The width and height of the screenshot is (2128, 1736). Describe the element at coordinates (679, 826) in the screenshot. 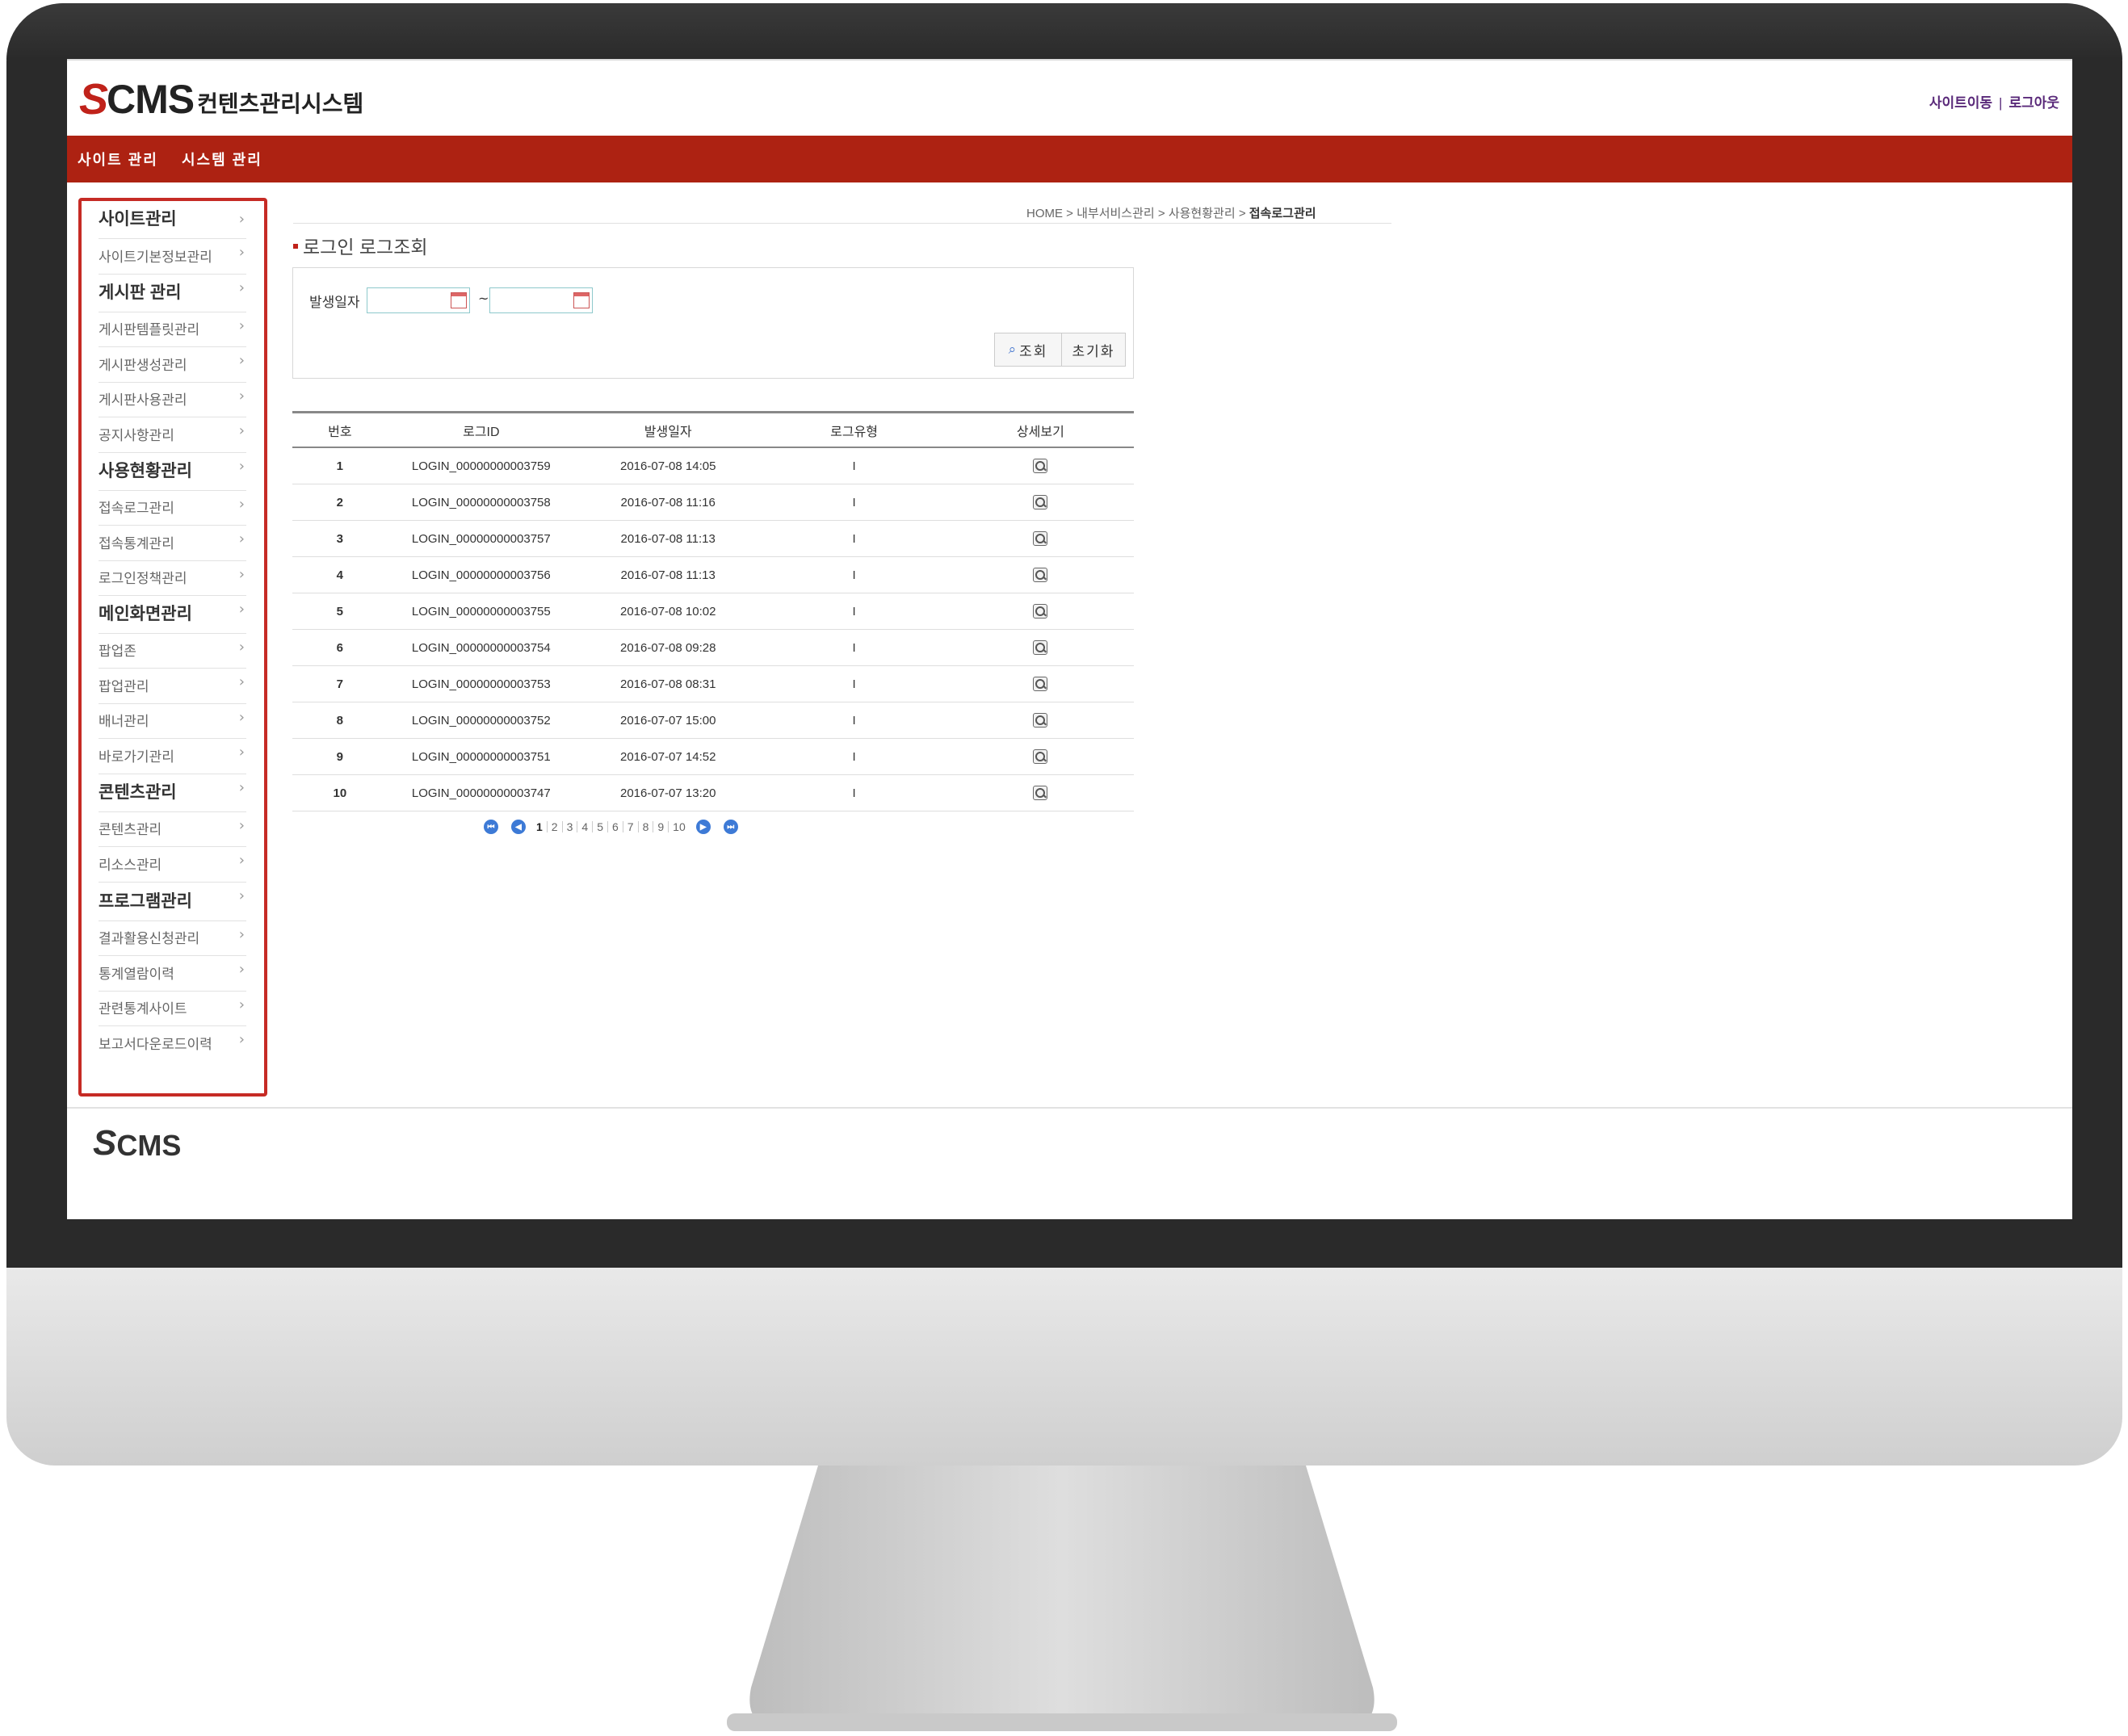

I see `page-number: 10` at that location.